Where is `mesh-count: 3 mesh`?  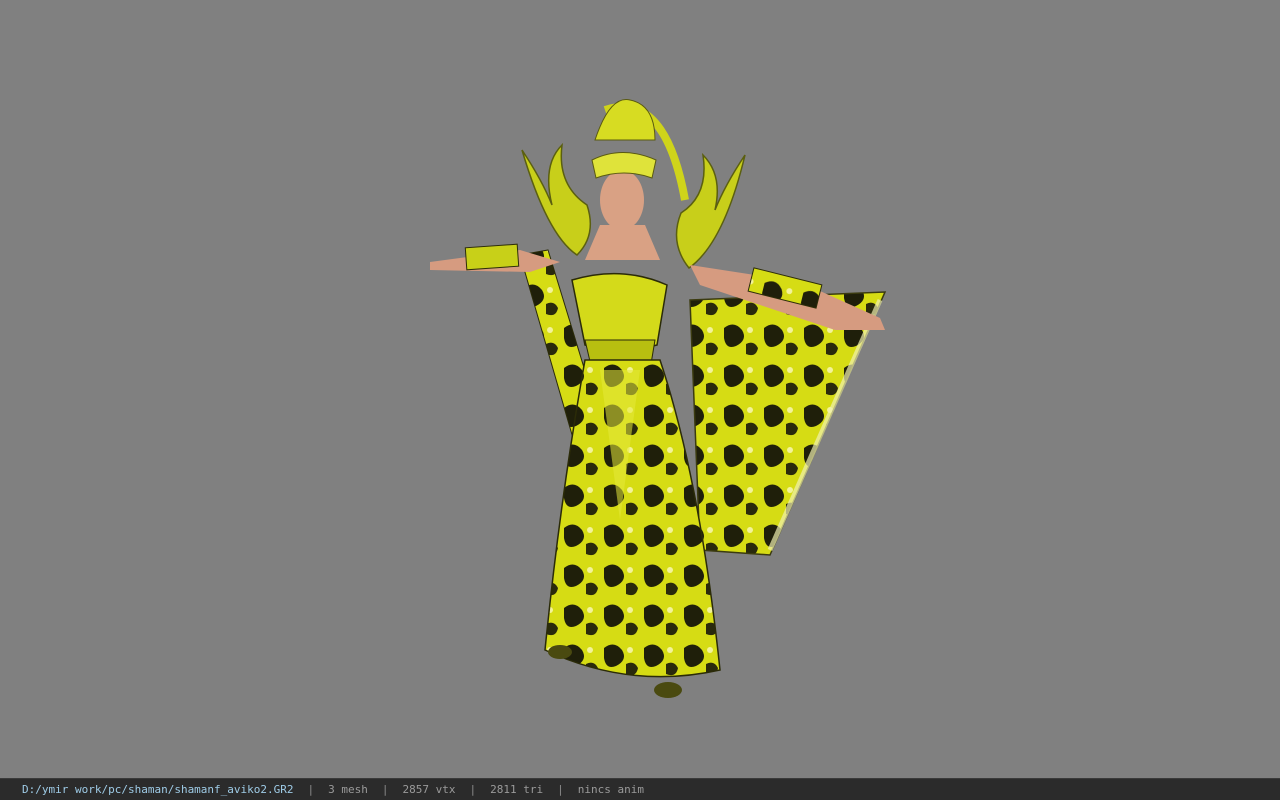 mesh-count: 3 mesh is located at coordinates (348, 789).